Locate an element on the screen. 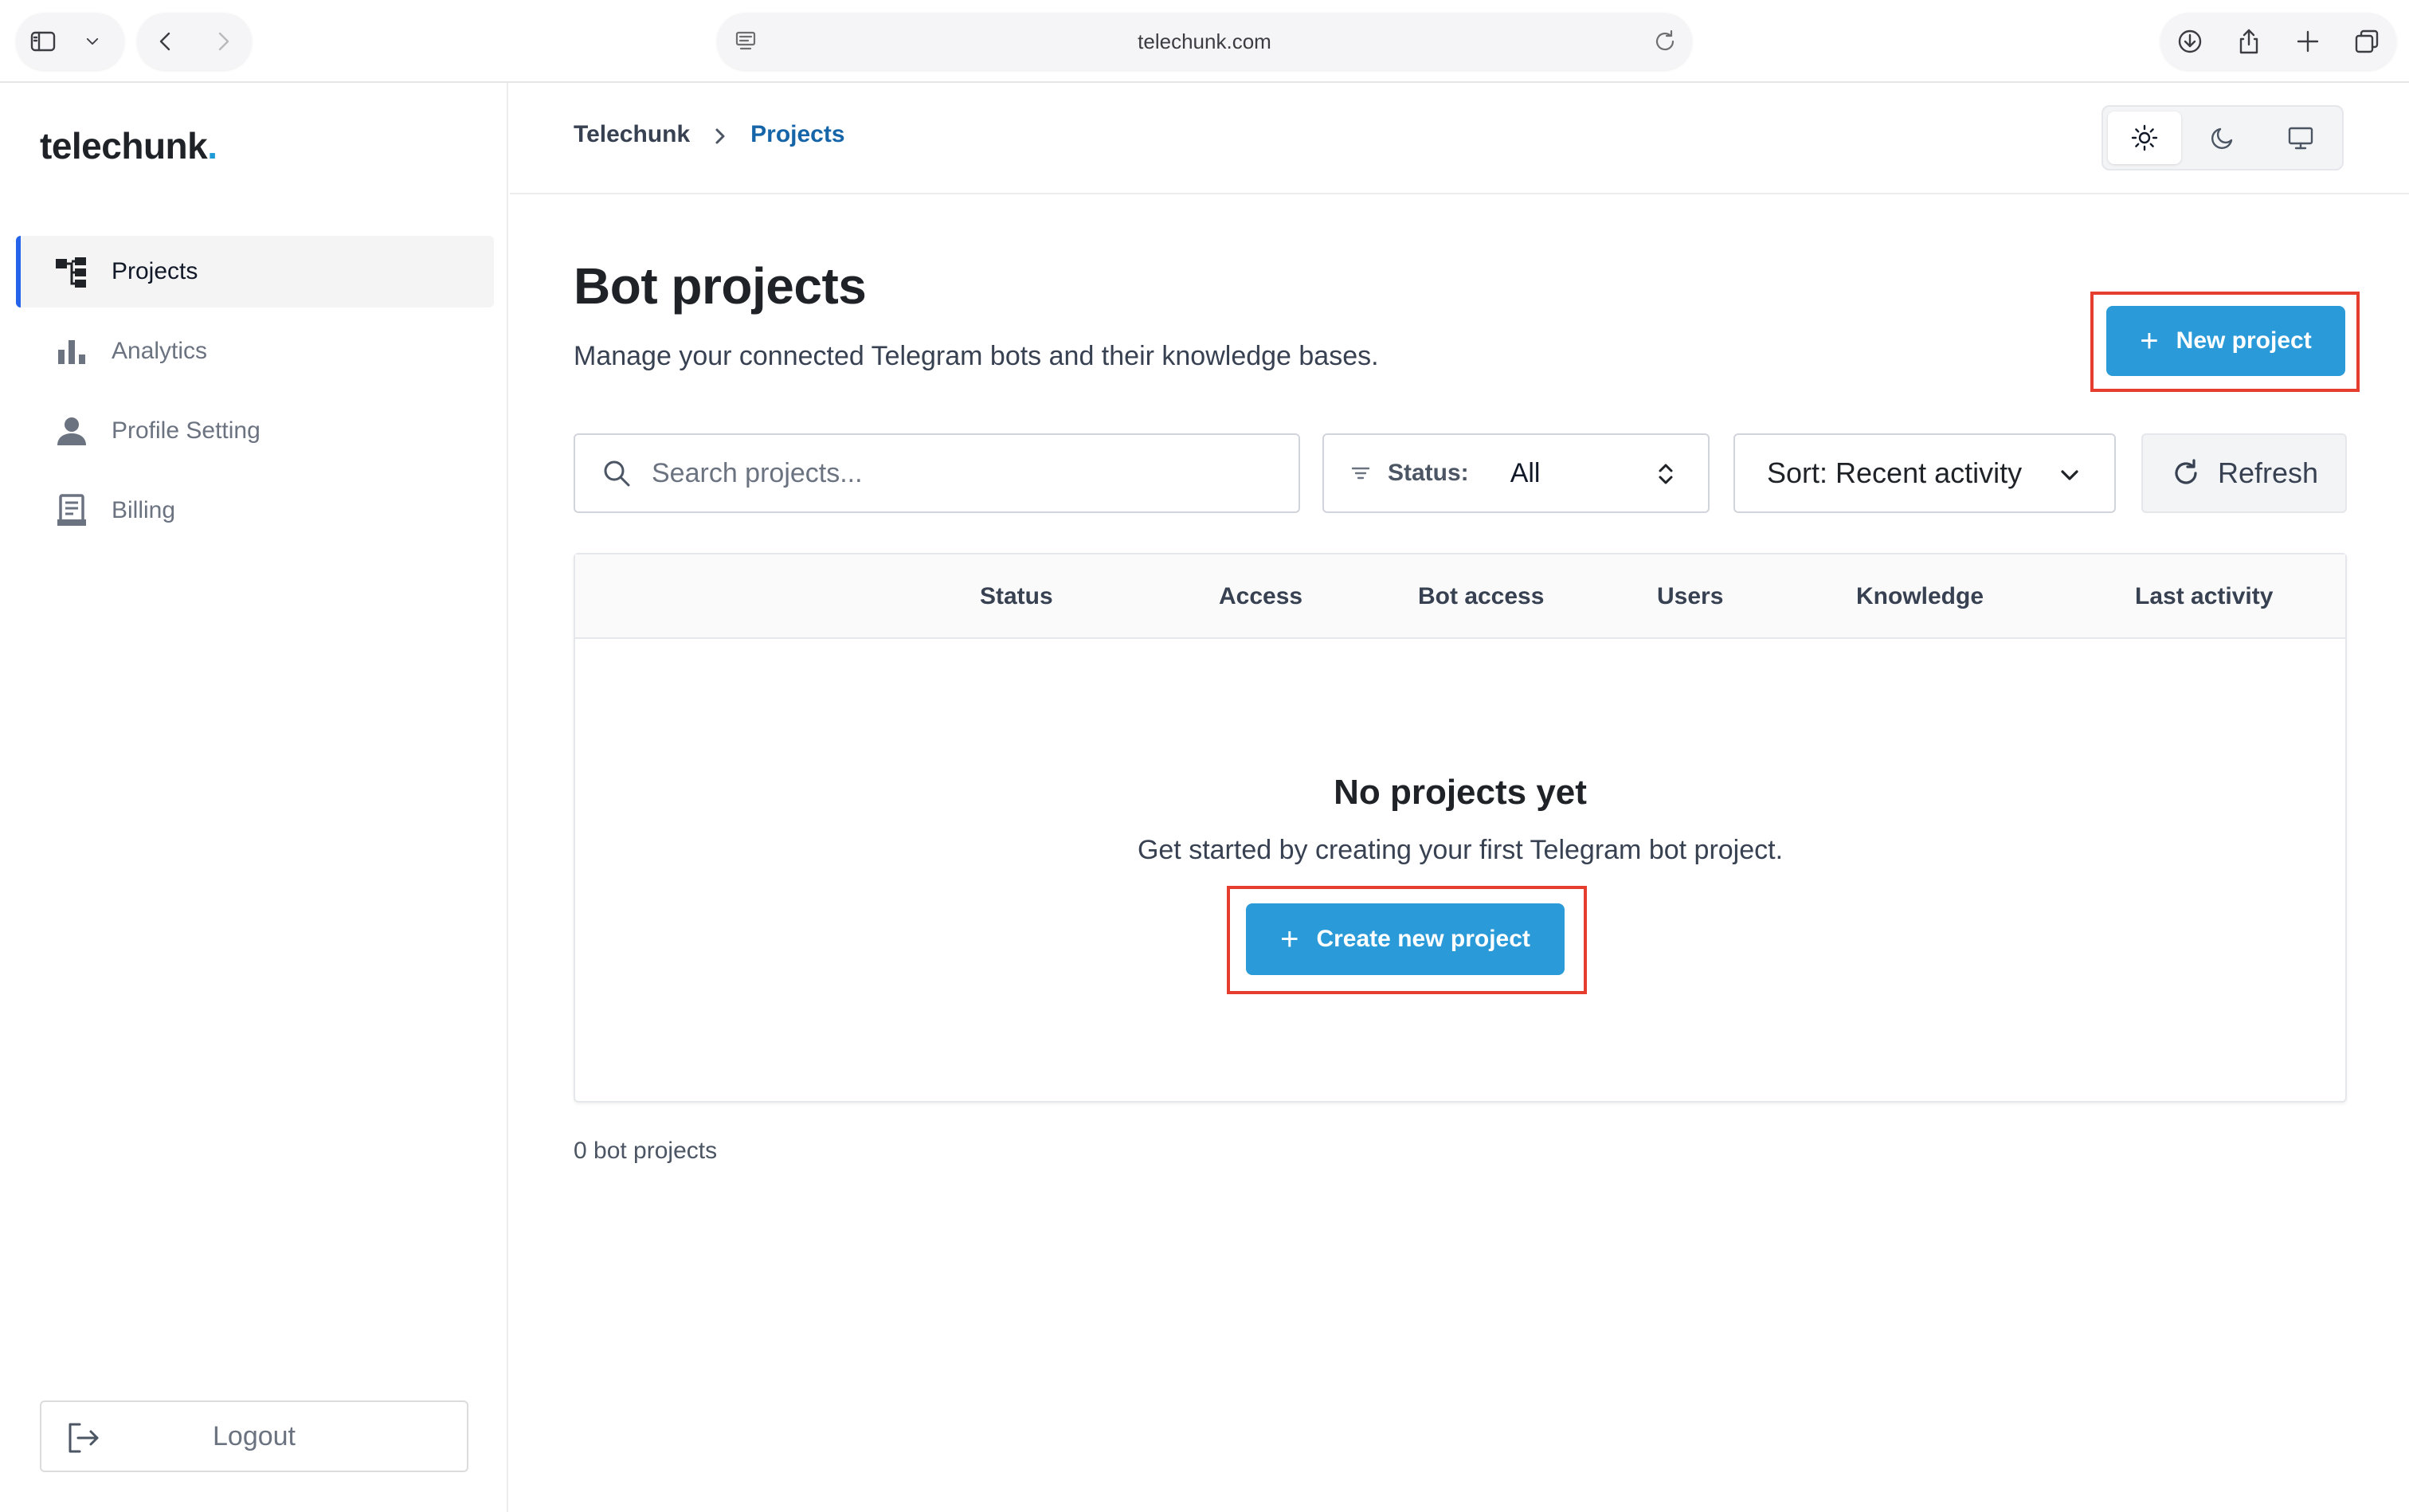  breadcrumb: Telechunk Projects is located at coordinates (709, 135).